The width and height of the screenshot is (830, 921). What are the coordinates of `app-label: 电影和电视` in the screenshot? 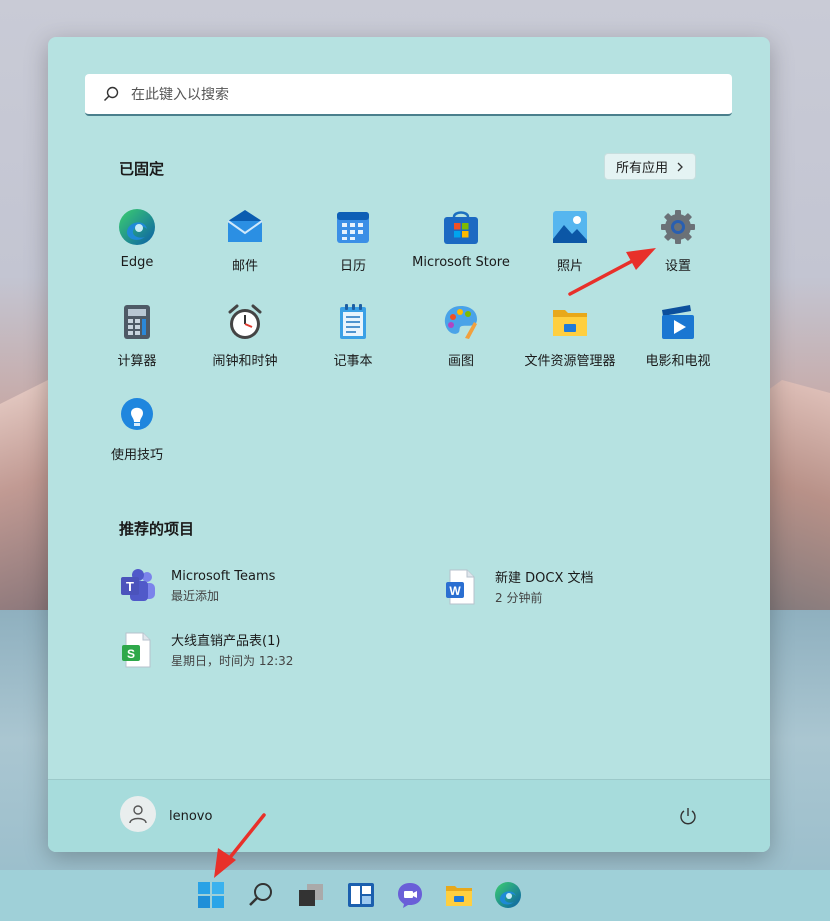 It's located at (678, 361).